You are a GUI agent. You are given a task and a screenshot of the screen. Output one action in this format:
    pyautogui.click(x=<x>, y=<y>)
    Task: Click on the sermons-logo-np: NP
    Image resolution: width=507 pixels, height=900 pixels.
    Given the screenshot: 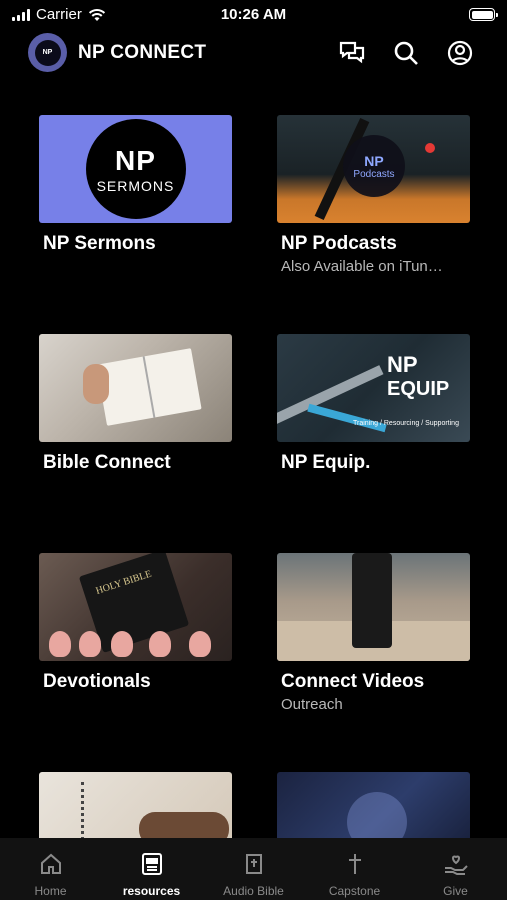 What is the action you would take?
    pyautogui.click(x=135, y=160)
    